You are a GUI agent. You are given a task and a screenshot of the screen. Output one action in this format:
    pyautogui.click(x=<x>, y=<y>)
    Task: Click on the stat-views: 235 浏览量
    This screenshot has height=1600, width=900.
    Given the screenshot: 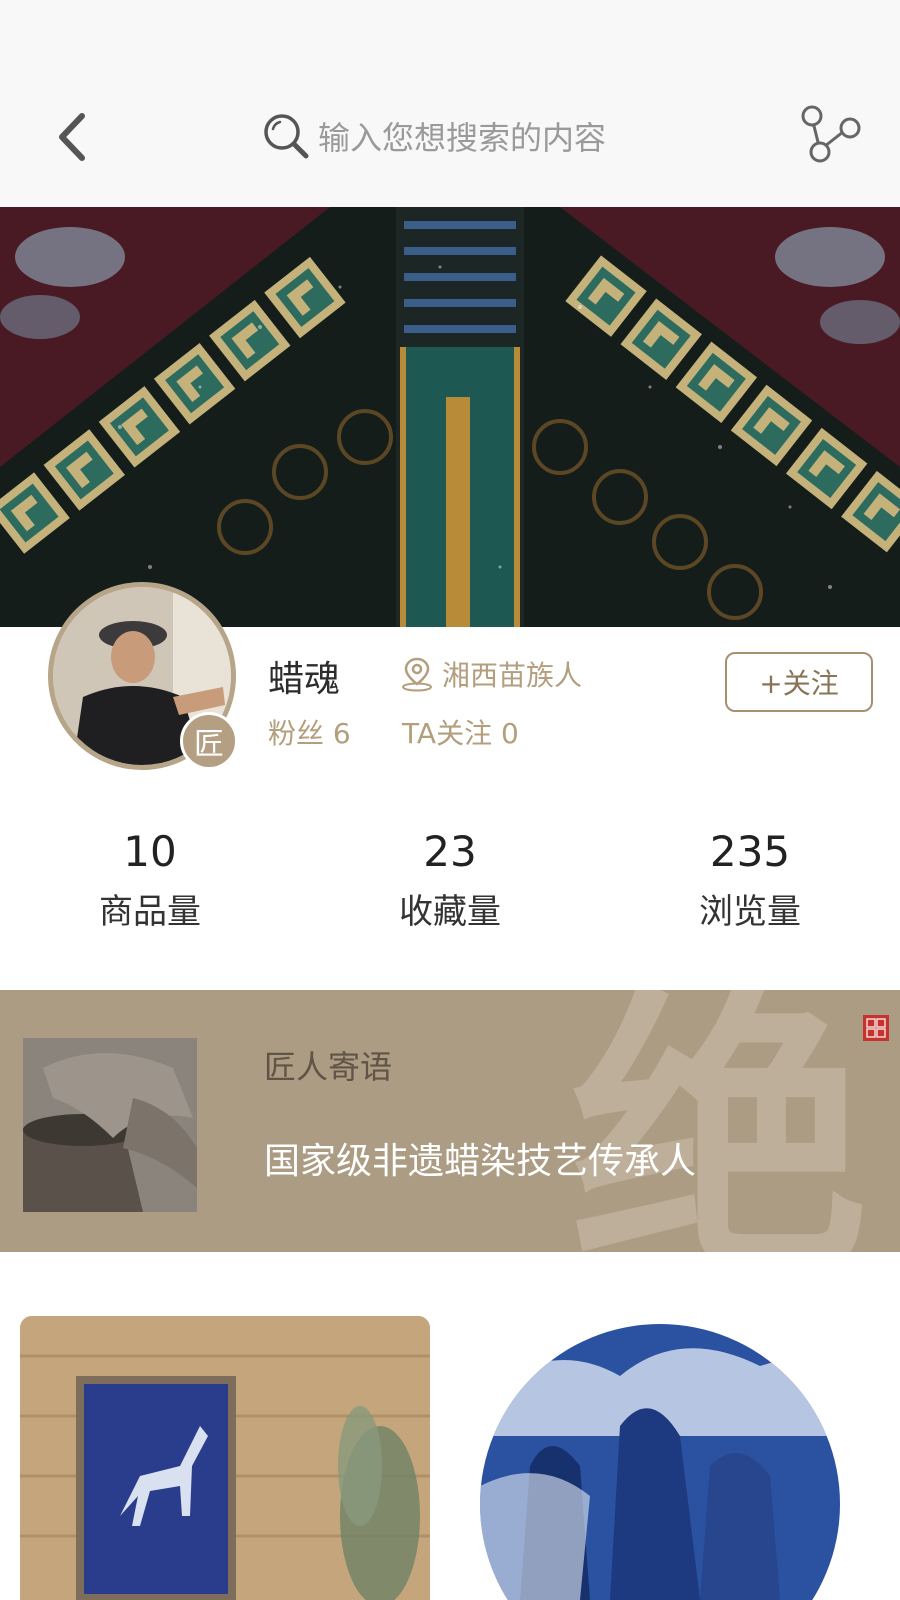 What is the action you would take?
    pyautogui.click(x=750, y=880)
    